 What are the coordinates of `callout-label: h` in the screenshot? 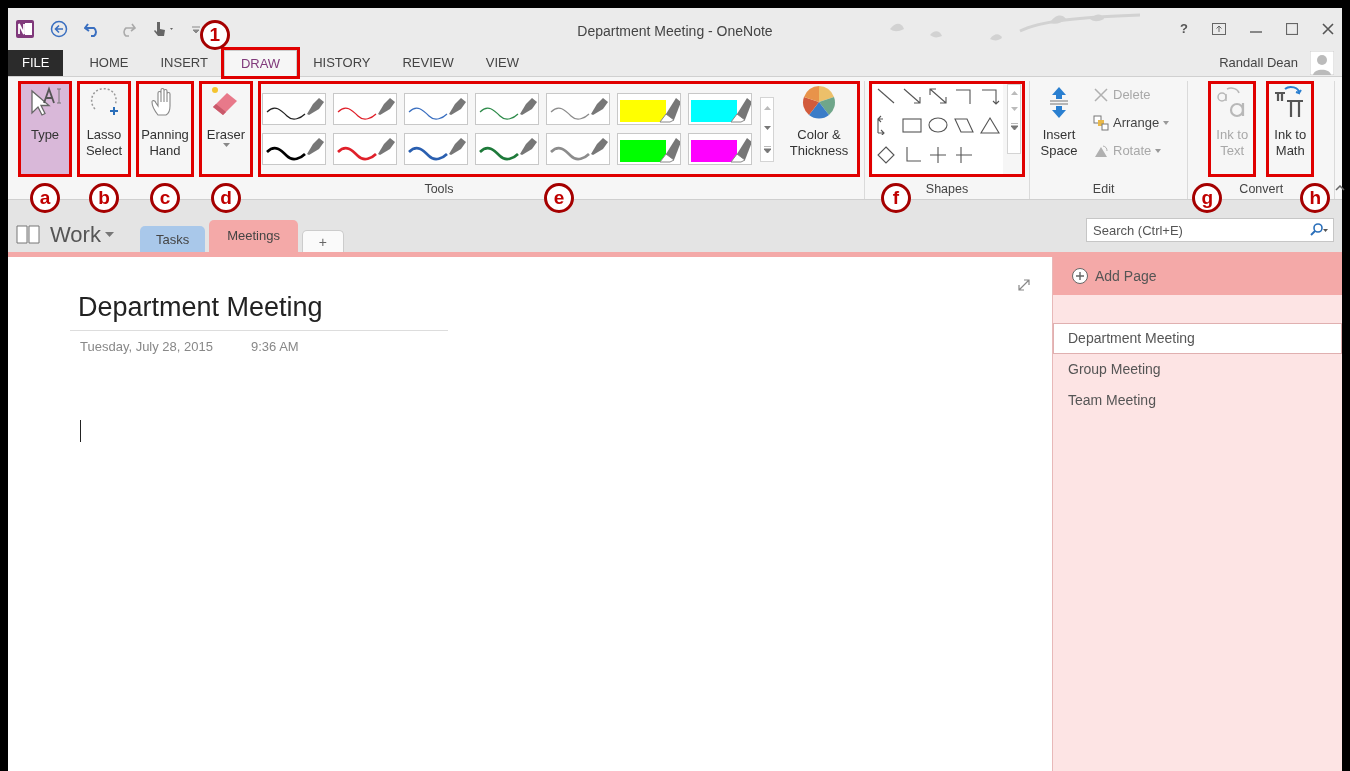 It's located at (1315, 198).